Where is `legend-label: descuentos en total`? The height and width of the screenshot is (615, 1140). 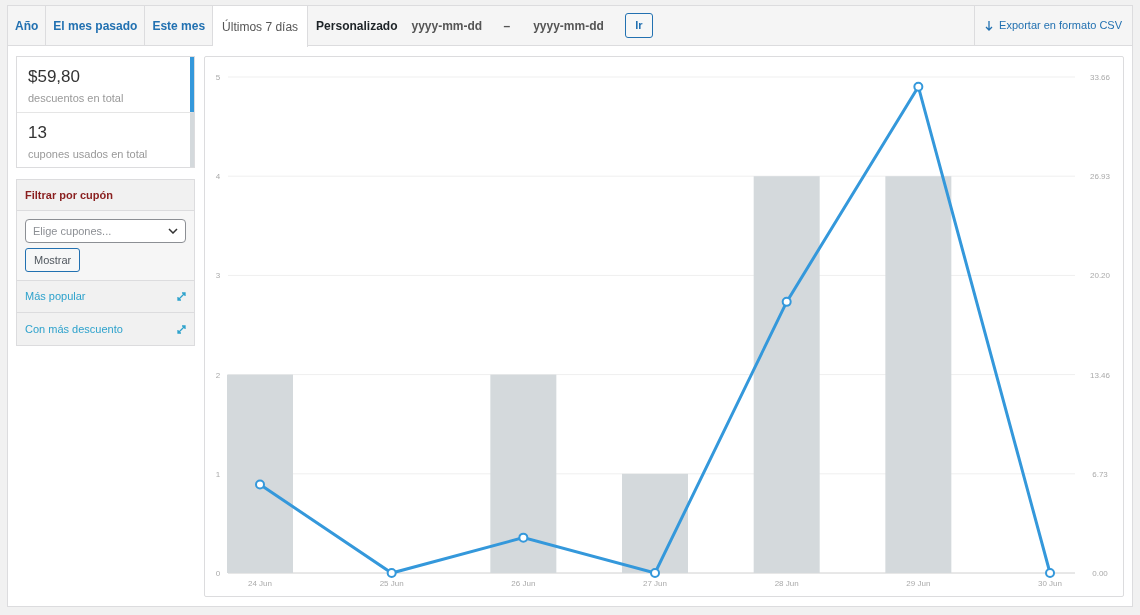 legend-label: descuentos en total is located at coordinates (76, 98).